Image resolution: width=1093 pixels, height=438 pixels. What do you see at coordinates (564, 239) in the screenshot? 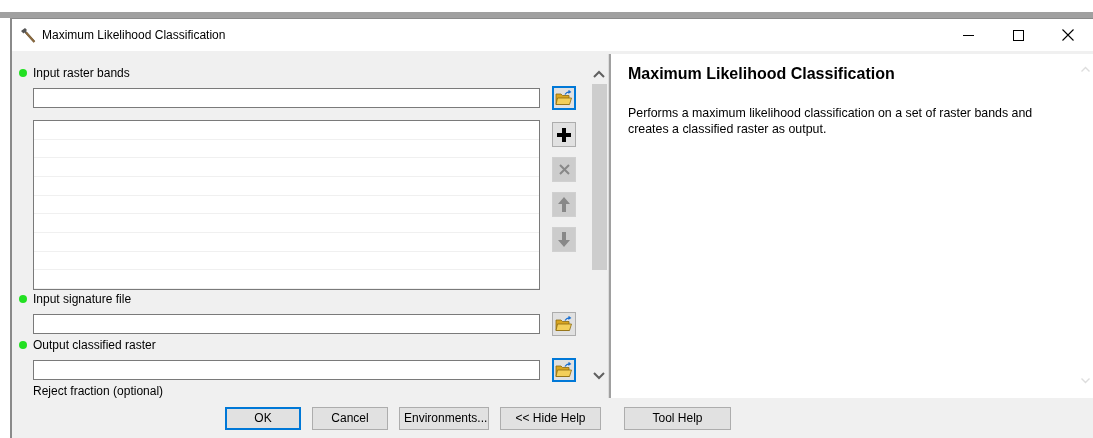
I see `arrow-down-icon` at bounding box center [564, 239].